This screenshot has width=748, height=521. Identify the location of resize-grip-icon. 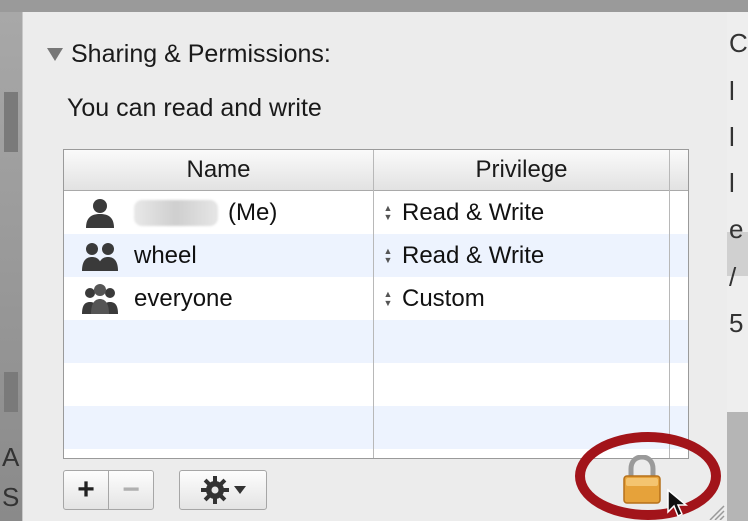
(715, 510).